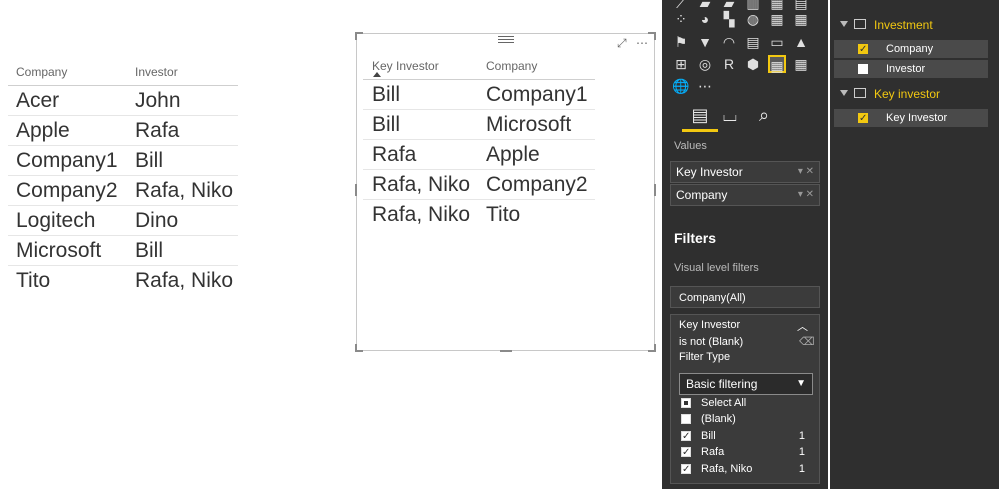 The height and width of the screenshot is (489, 999). I want to click on filter-option-blank: (Blank), so click(746, 419).